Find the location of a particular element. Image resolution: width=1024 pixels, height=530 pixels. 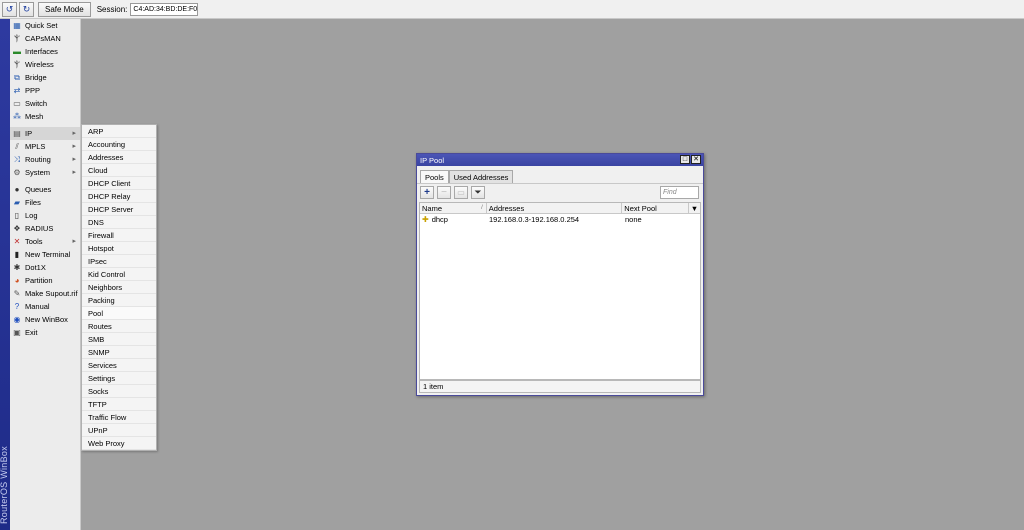

maximize-icon: □ is located at coordinates (685, 159).